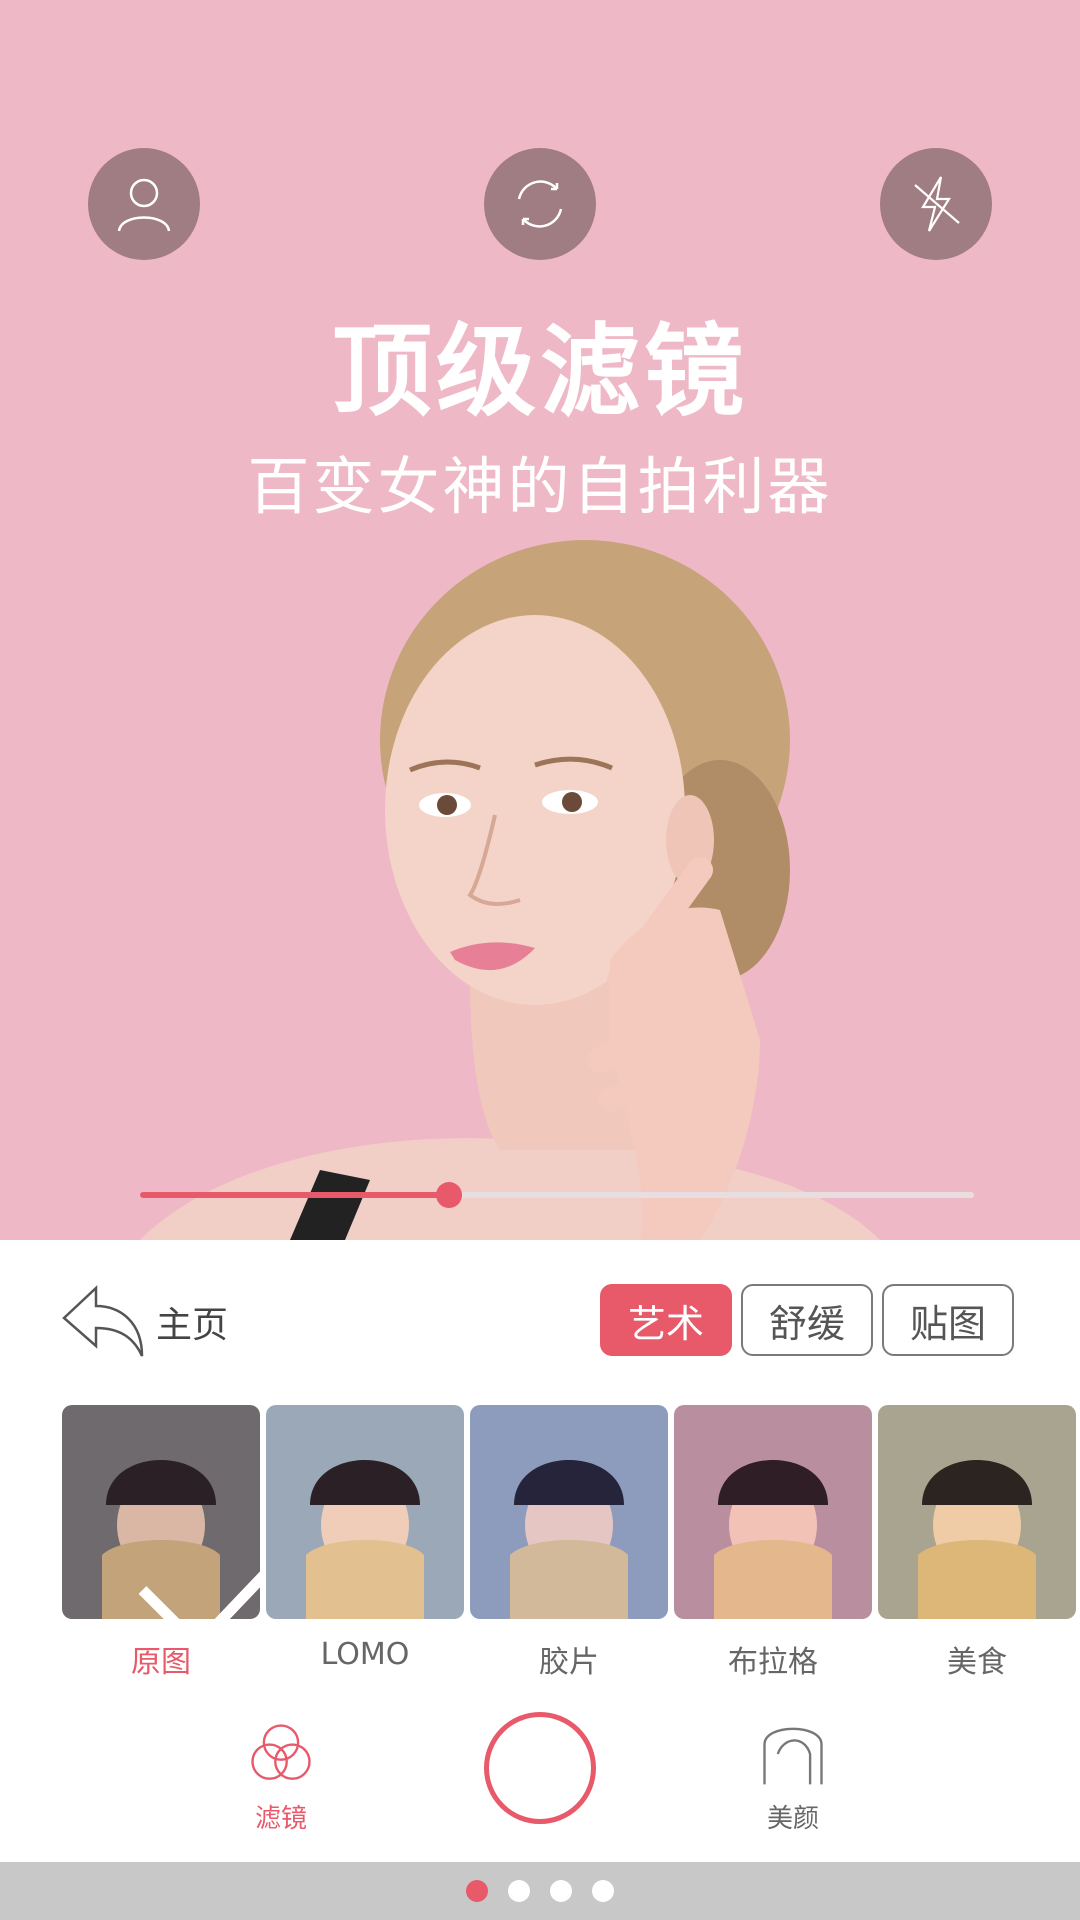  Describe the element at coordinates (977, 1662) in the screenshot. I see `filter-label: 美食` at that location.